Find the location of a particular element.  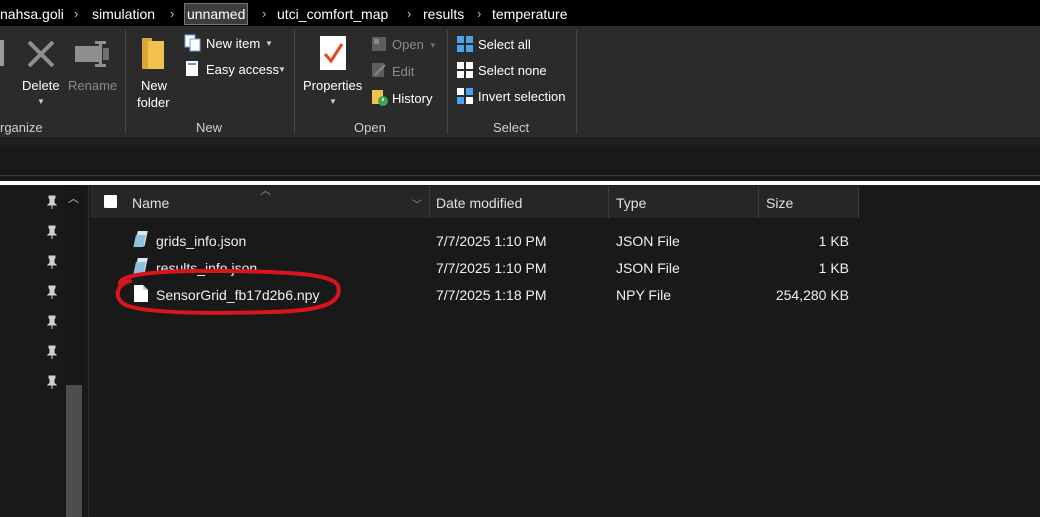

select-all-checkbox is located at coordinates (110, 201).